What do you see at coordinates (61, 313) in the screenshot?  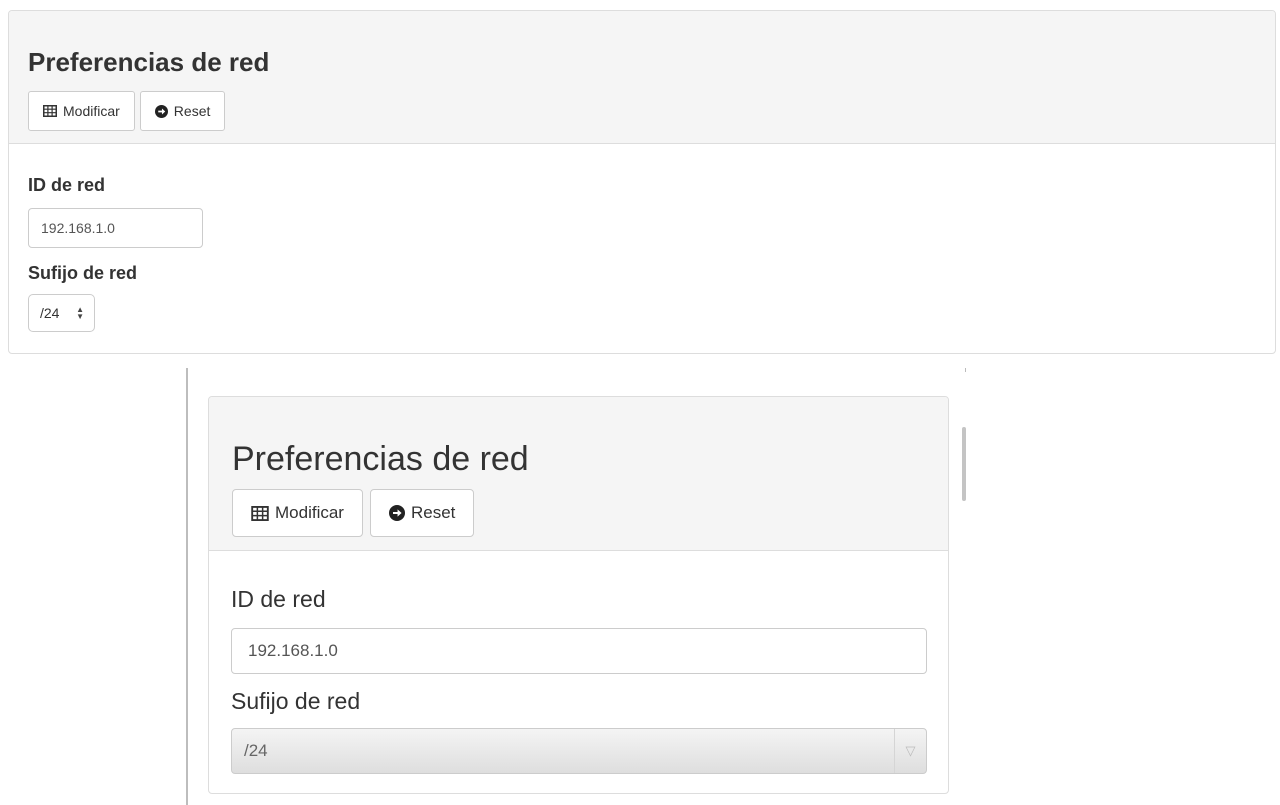 I see `network-suffix-select: /24 ▲ ▼` at bounding box center [61, 313].